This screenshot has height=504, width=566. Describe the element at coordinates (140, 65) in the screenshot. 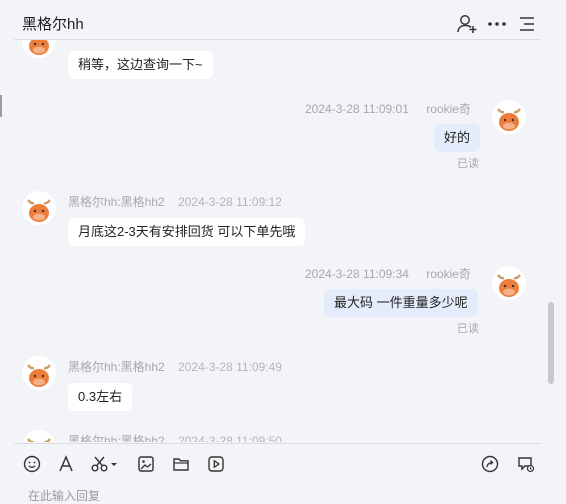

I see `message-bubble: 稍等，这边查询一下~` at that location.